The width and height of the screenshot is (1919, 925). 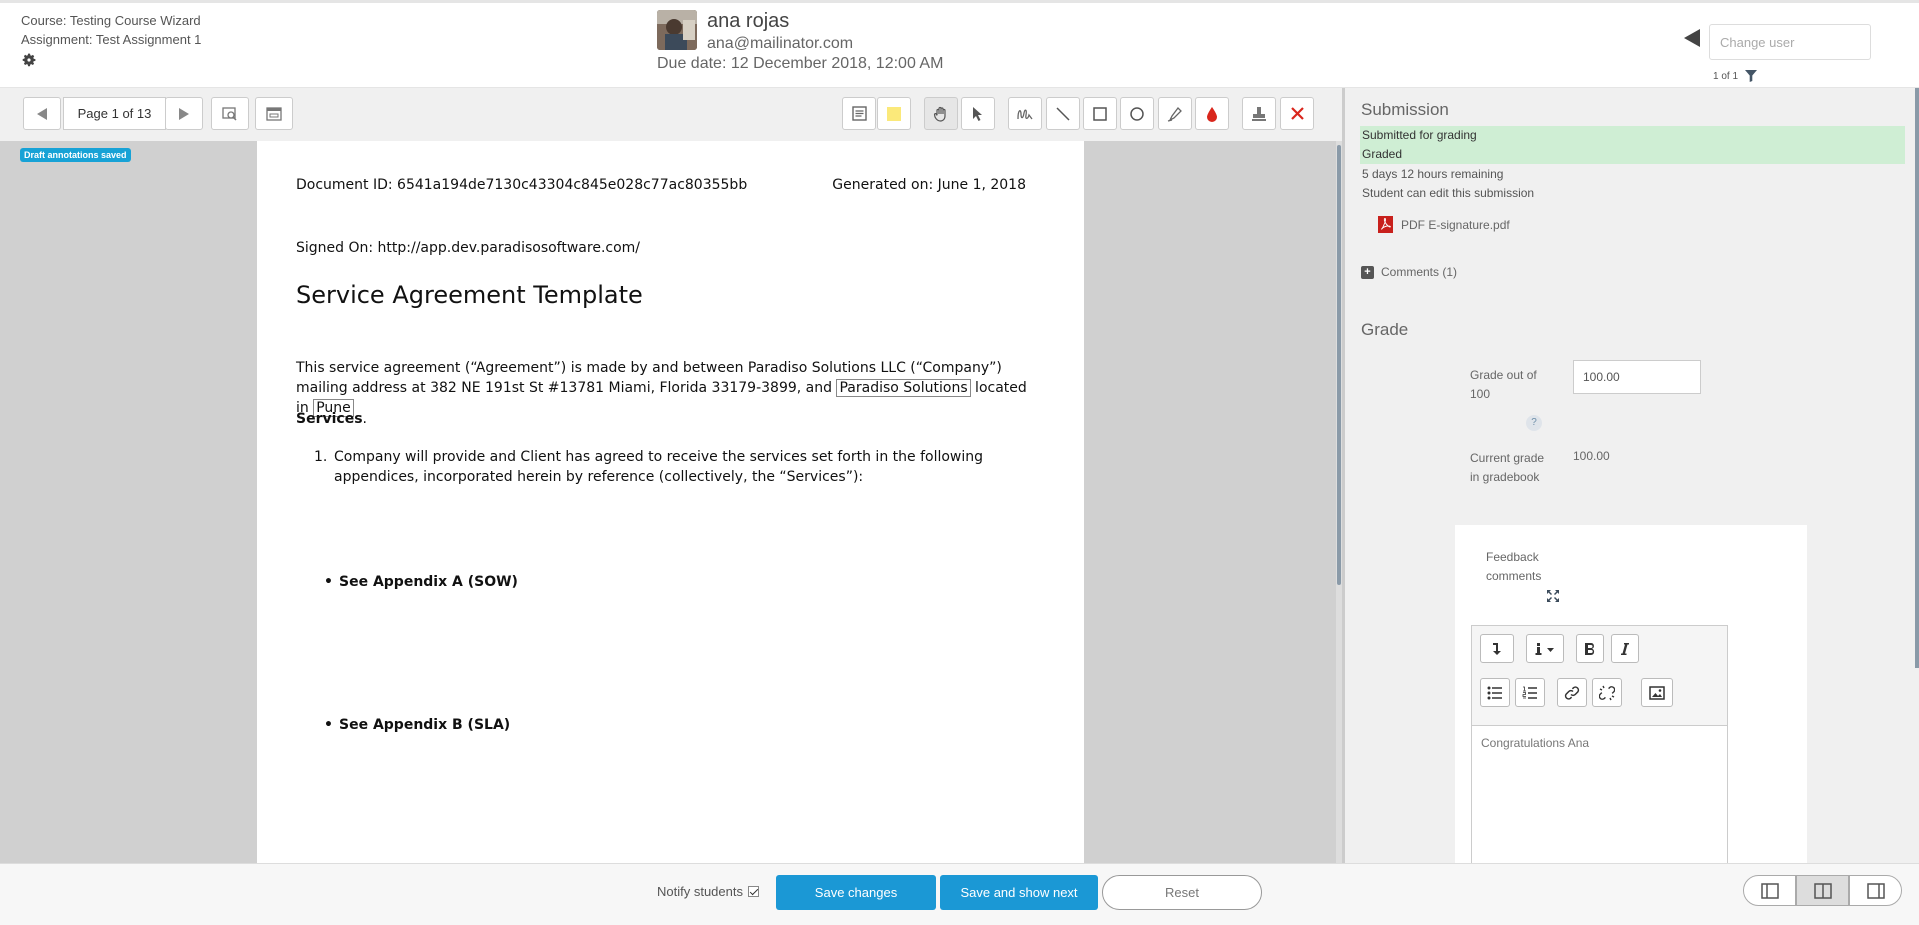 I want to click on grade-input, so click(x=1637, y=377).